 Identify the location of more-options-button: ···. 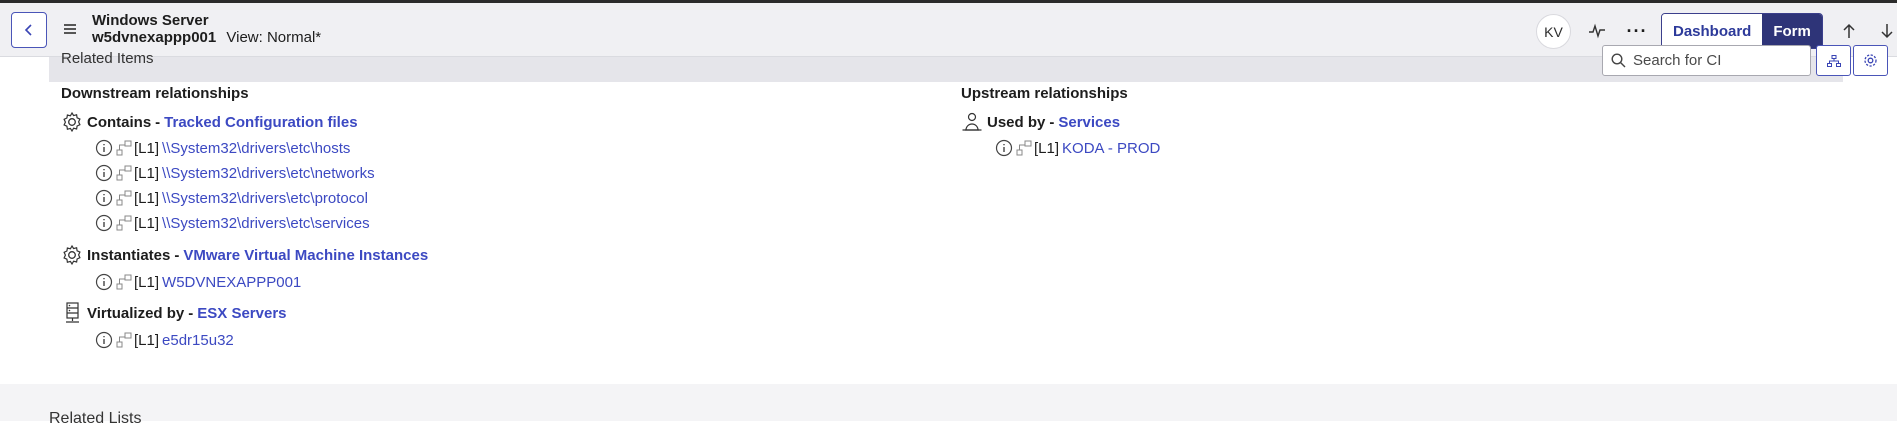
(1637, 31).